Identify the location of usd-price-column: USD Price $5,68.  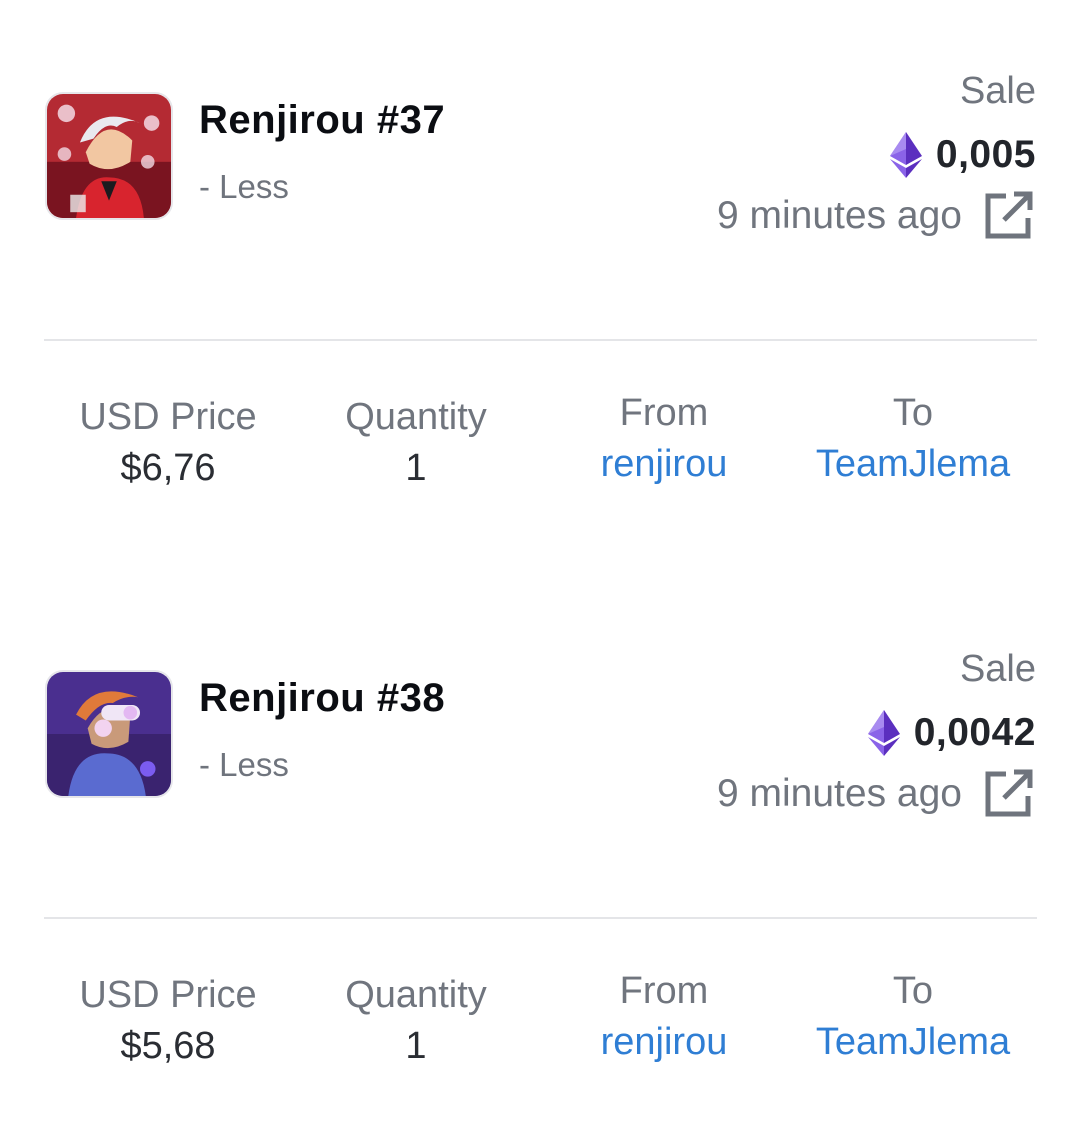
(168, 1021).